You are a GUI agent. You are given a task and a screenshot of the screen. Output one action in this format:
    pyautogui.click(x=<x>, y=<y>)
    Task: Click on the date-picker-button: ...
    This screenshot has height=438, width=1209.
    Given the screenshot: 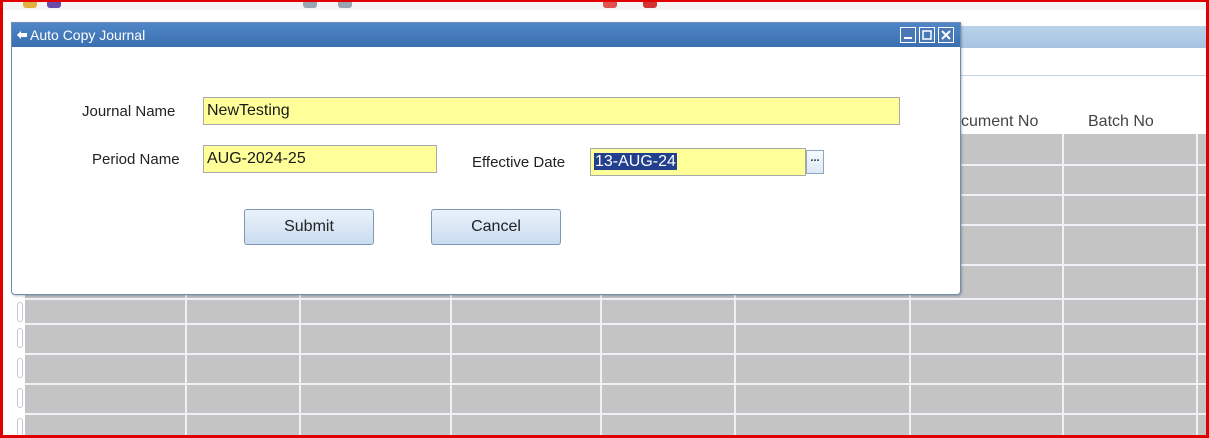 What is the action you would take?
    pyautogui.click(x=815, y=162)
    